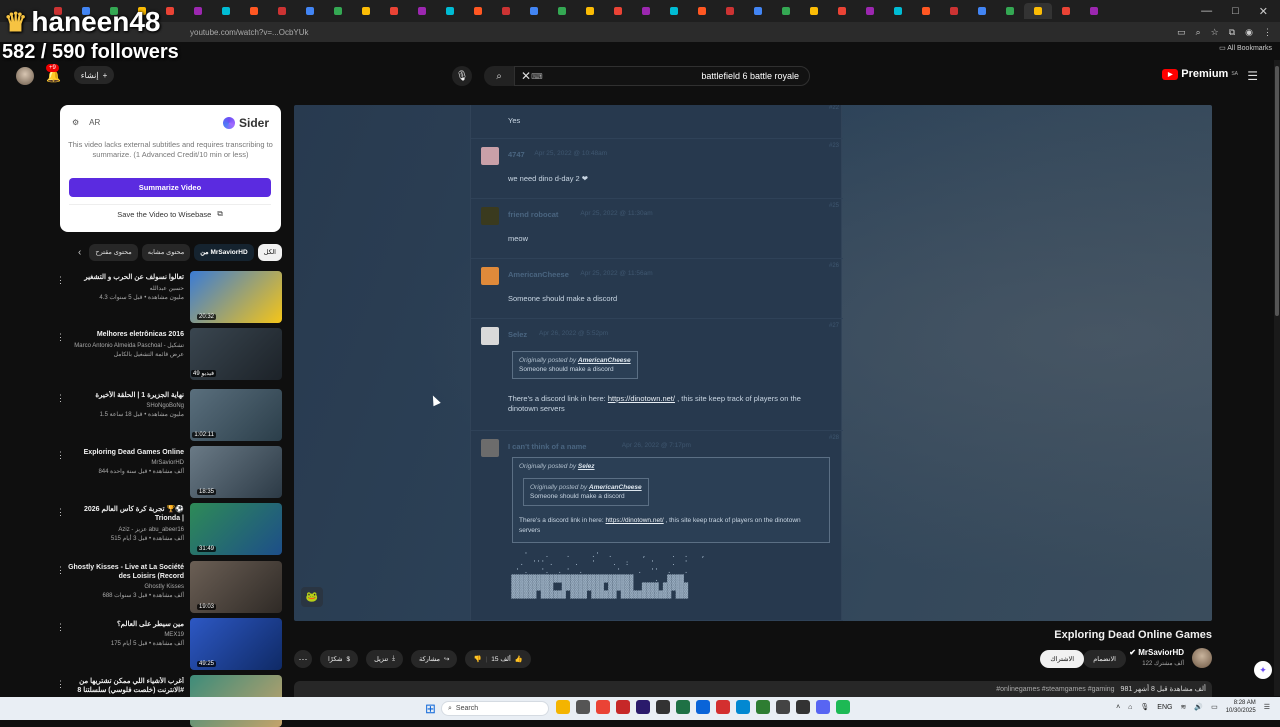  I want to click on hamburger-menu-icon: ☰, so click(1252, 76).